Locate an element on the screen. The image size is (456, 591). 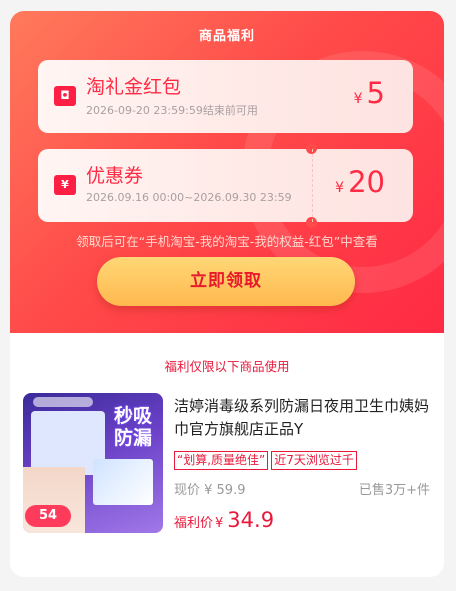
panel-title: 商品福利 is located at coordinates (226, 36).